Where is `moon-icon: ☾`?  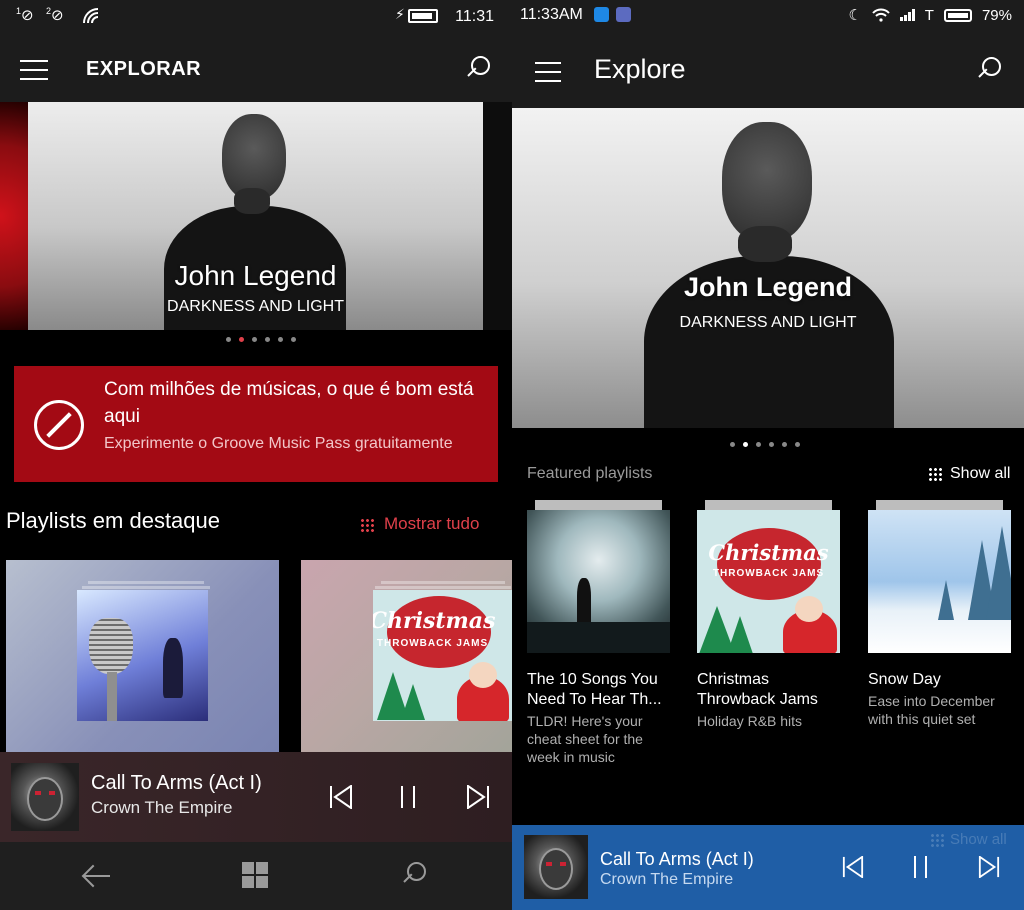 moon-icon: ☾ is located at coordinates (855, 15).